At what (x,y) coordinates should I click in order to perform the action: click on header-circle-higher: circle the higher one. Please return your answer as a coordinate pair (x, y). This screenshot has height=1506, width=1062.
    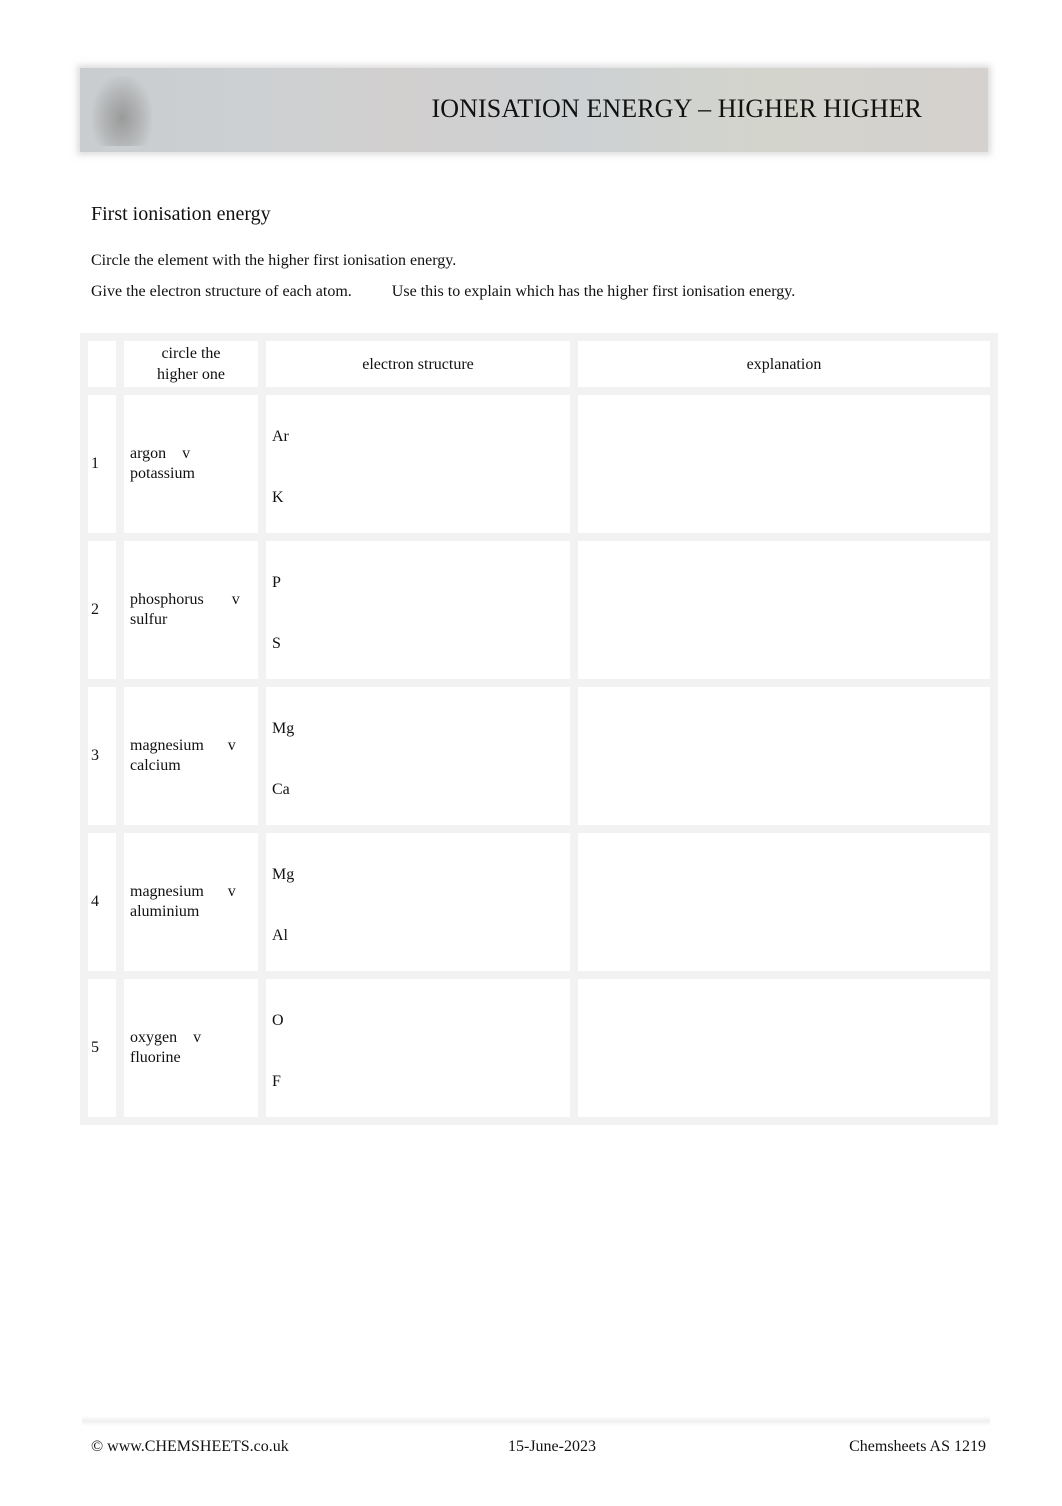
    Looking at the image, I should click on (191, 364).